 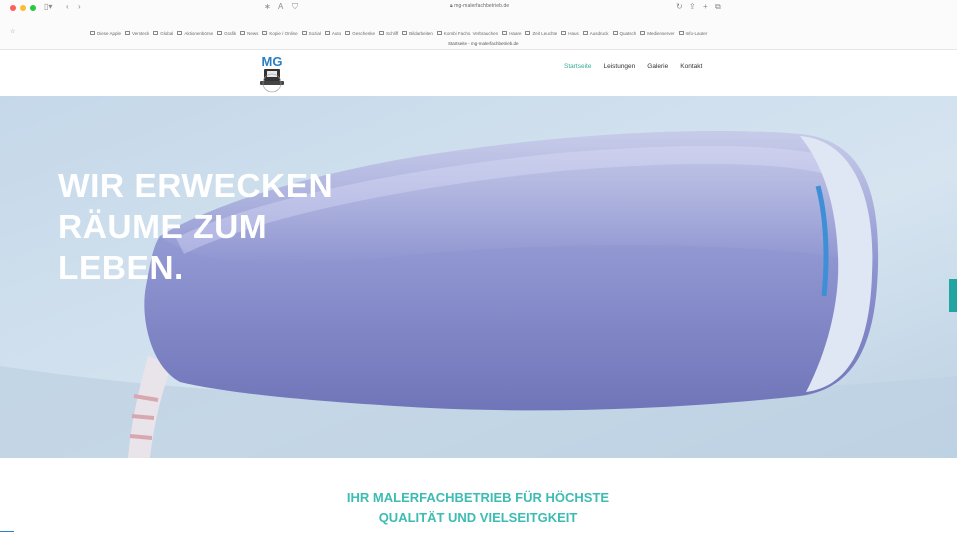 What do you see at coordinates (199, 33) in the screenshot?
I see `bookmark-label: Aktionenbörse` at bounding box center [199, 33].